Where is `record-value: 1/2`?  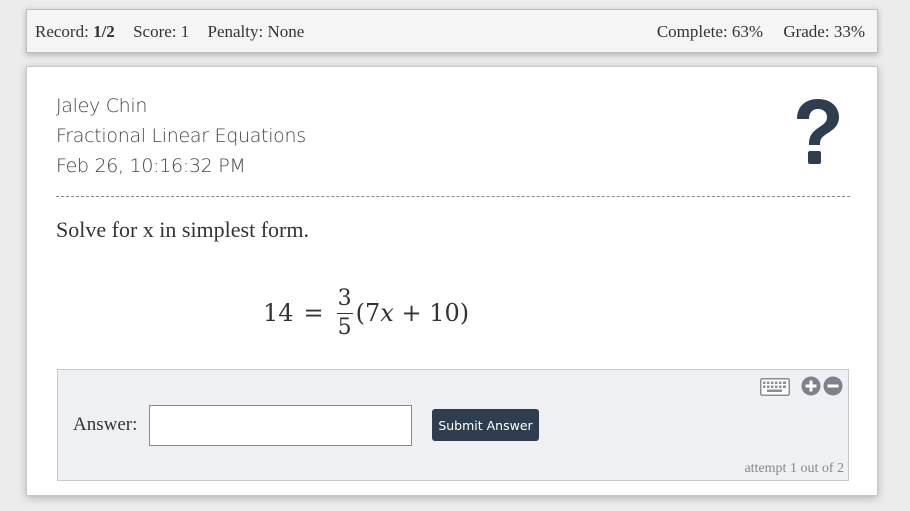 record-value: 1/2 is located at coordinates (104, 31).